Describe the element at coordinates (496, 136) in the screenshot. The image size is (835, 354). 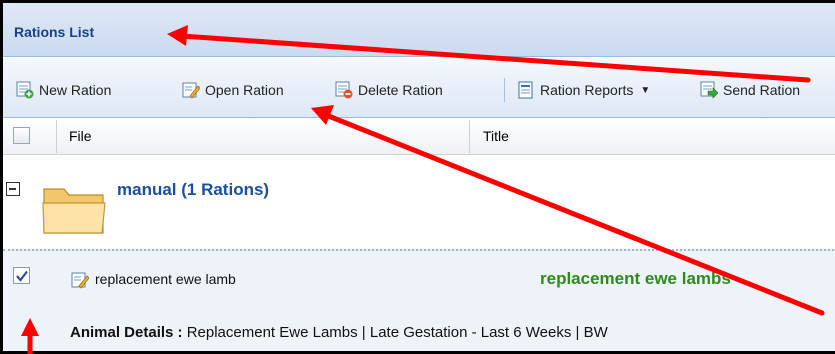
I see `column-header-title: Title` at that location.